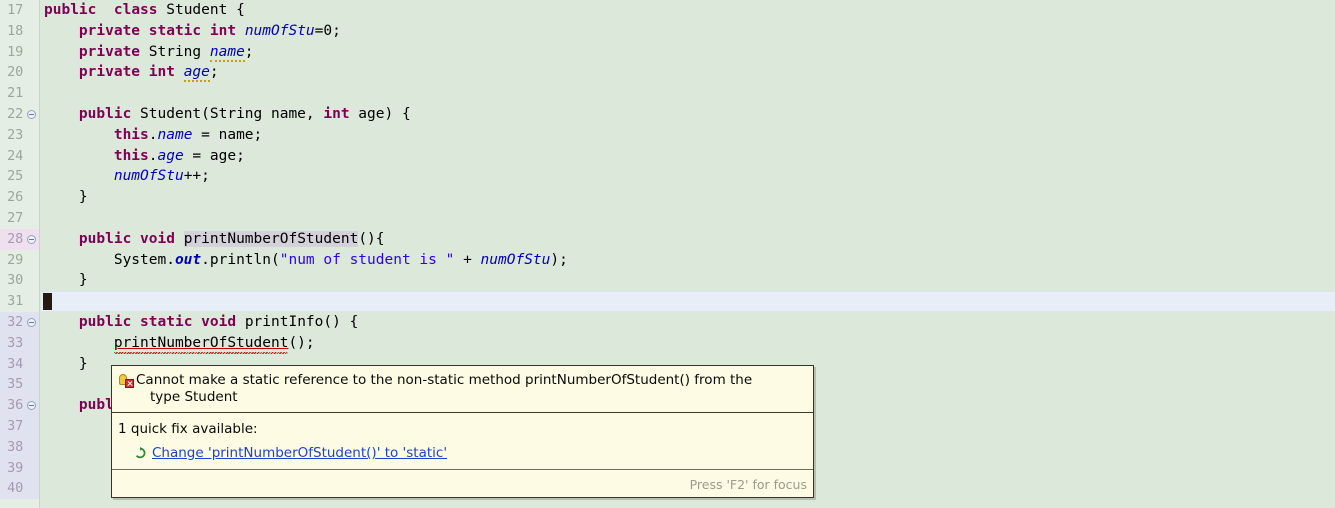 This screenshot has height=508, width=1335. I want to click on token-system: System., so click(144, 259).